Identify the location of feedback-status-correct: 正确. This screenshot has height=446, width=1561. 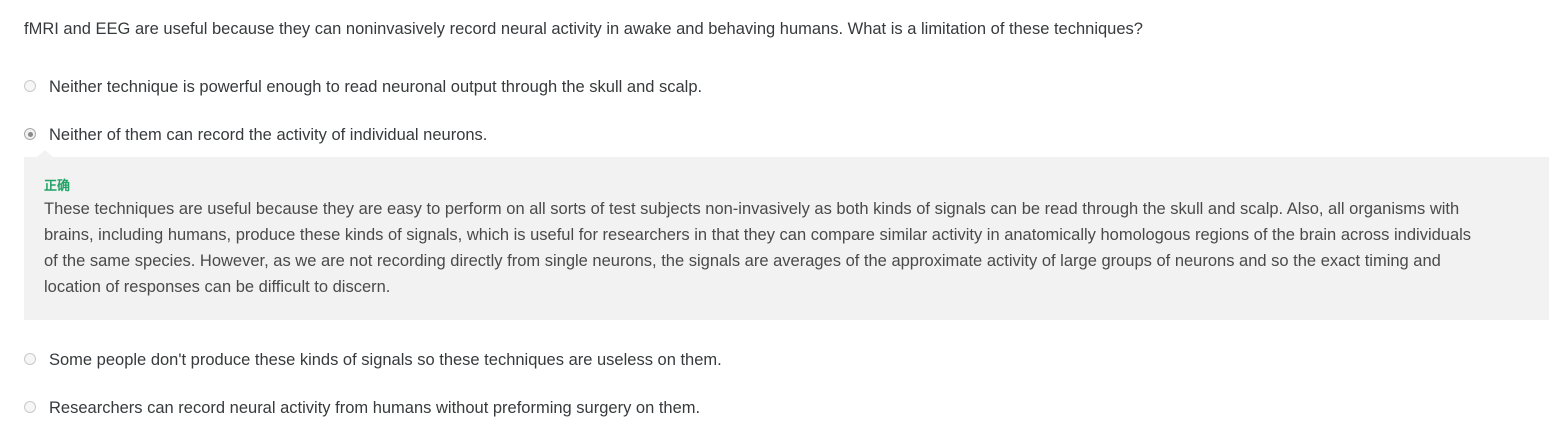
(57, 185).